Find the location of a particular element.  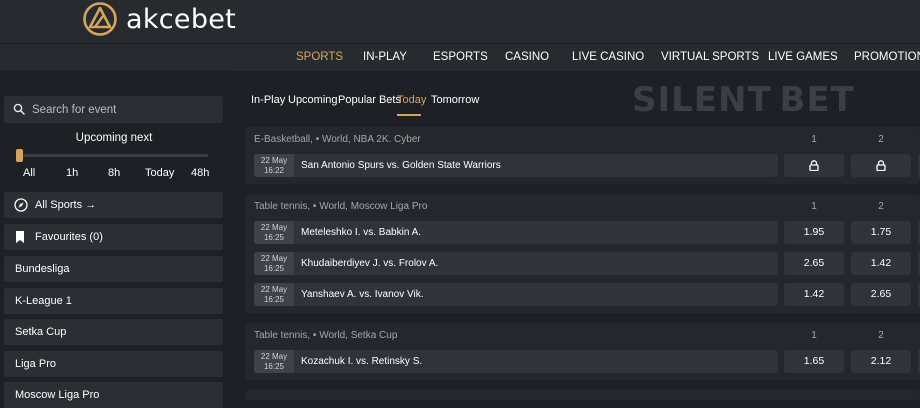

league-title: Table tennis, • World, Moscow Liga Pro is located at coordinates (341, 206).